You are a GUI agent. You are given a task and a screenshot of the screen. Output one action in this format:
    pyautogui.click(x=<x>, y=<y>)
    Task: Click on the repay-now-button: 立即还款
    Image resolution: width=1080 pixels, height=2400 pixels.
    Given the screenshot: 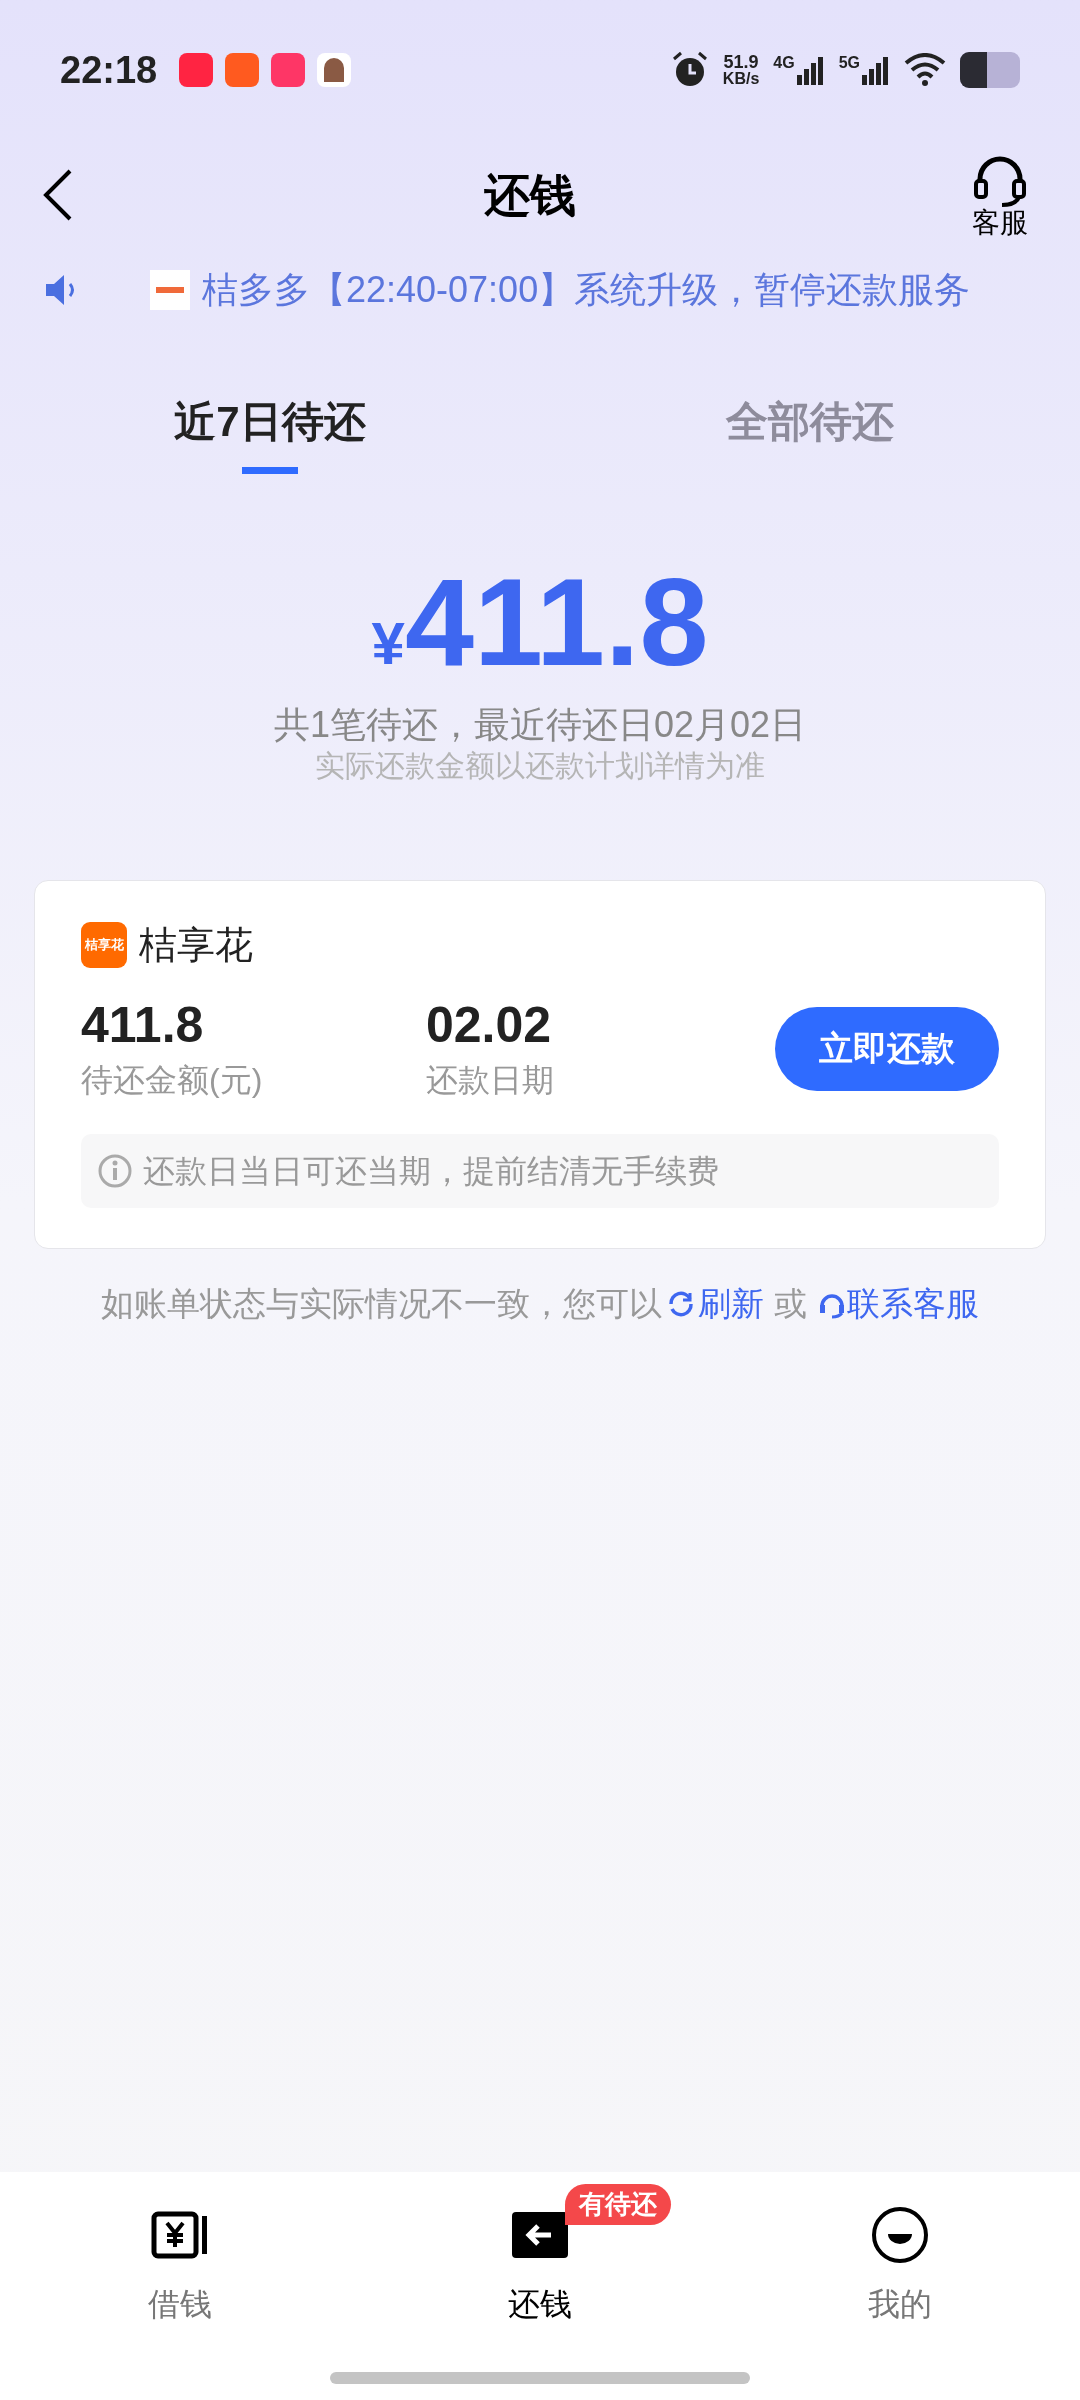 What is the action you would take?
    pyautogui.click(x=887, y=1048)
    